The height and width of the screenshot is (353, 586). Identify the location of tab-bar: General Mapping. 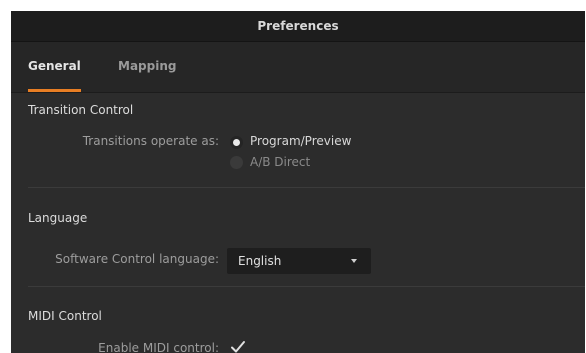
(298, 67).